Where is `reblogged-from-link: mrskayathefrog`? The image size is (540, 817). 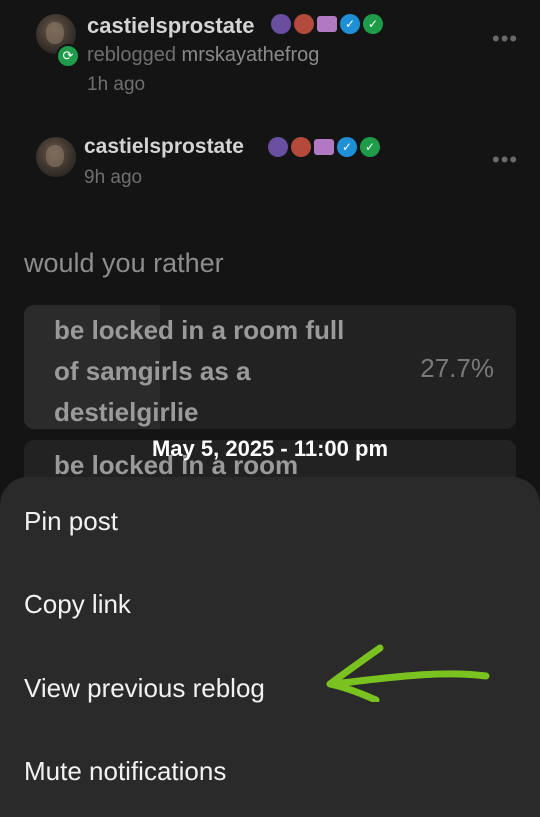
reblogged-from-link: mrskayathefrog is located at coordinates (251, 55).